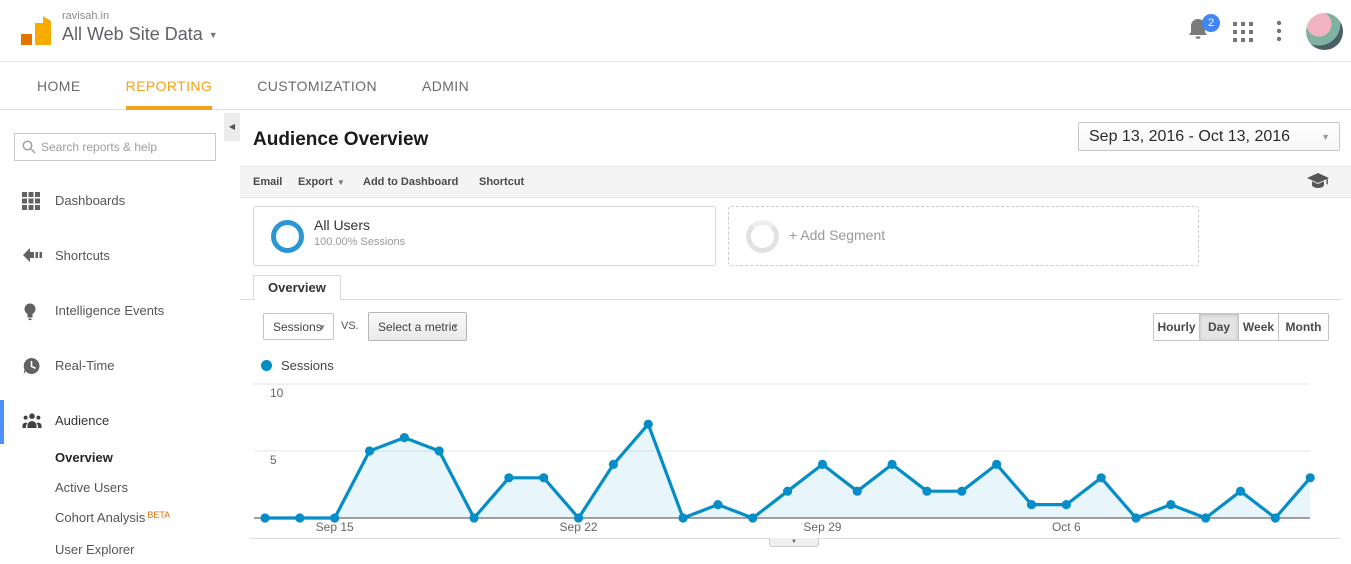 The height and width of the screenshot is (564, 1351). Describe the element at coordinates (484, 236) in the screenshot. I see `segment-all-users: All Users 100.00% Sessions` at that location.